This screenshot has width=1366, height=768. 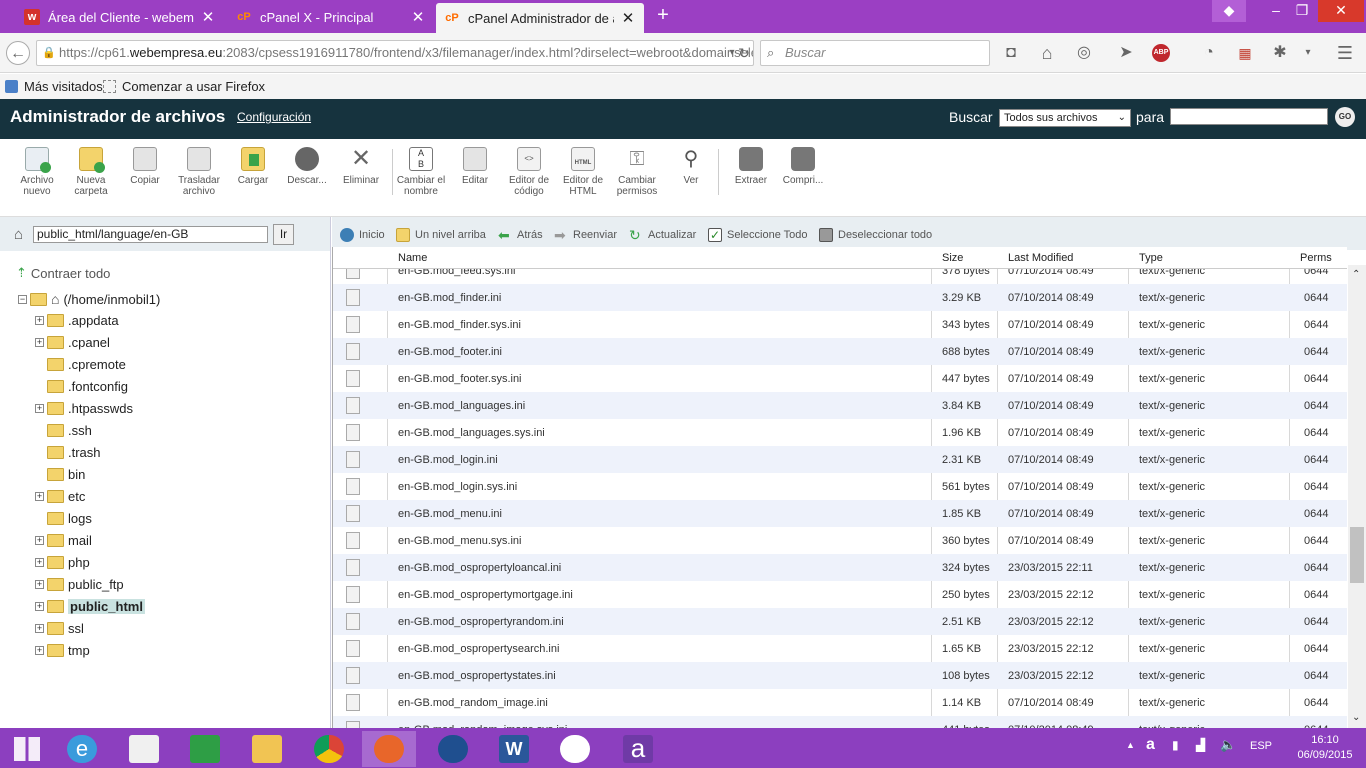 What do you see at coordinates (441, 235) in the screenshot?
I see `action-up-level: Un nivel arriba` at bounding box center [441, 235].